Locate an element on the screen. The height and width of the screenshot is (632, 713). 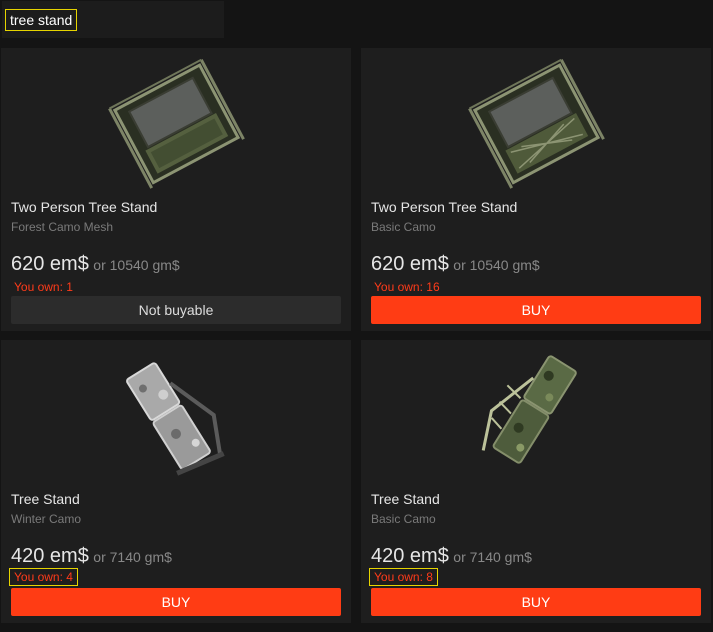
owned-count: You own: 16 is located at coordinates (407, 287).